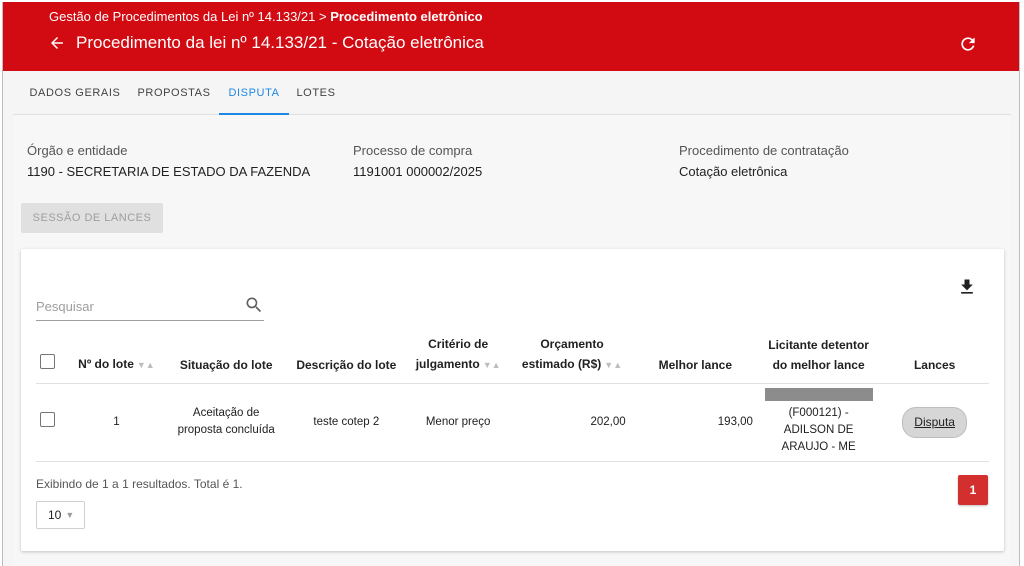  I want to click on header-select-all, so click(52, 357).